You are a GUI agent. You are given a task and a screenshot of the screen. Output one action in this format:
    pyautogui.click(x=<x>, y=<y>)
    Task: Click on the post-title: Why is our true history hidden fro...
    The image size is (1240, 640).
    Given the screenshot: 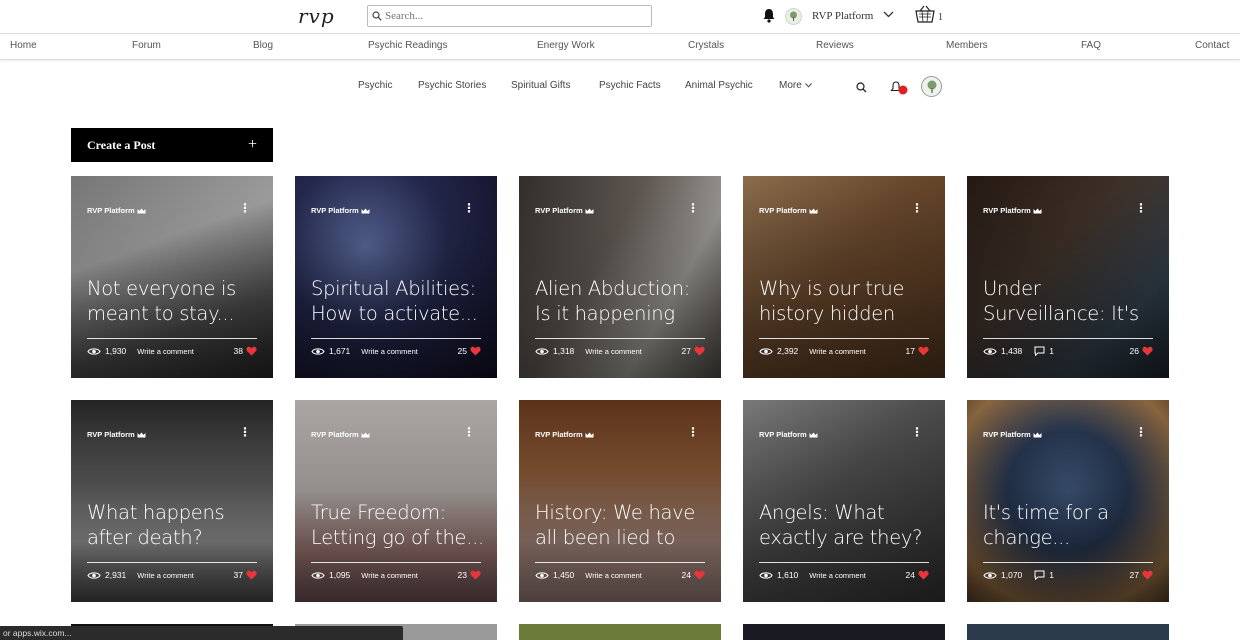 What is the action you would take?
    pyautogui.click(x=847, y=302)
    